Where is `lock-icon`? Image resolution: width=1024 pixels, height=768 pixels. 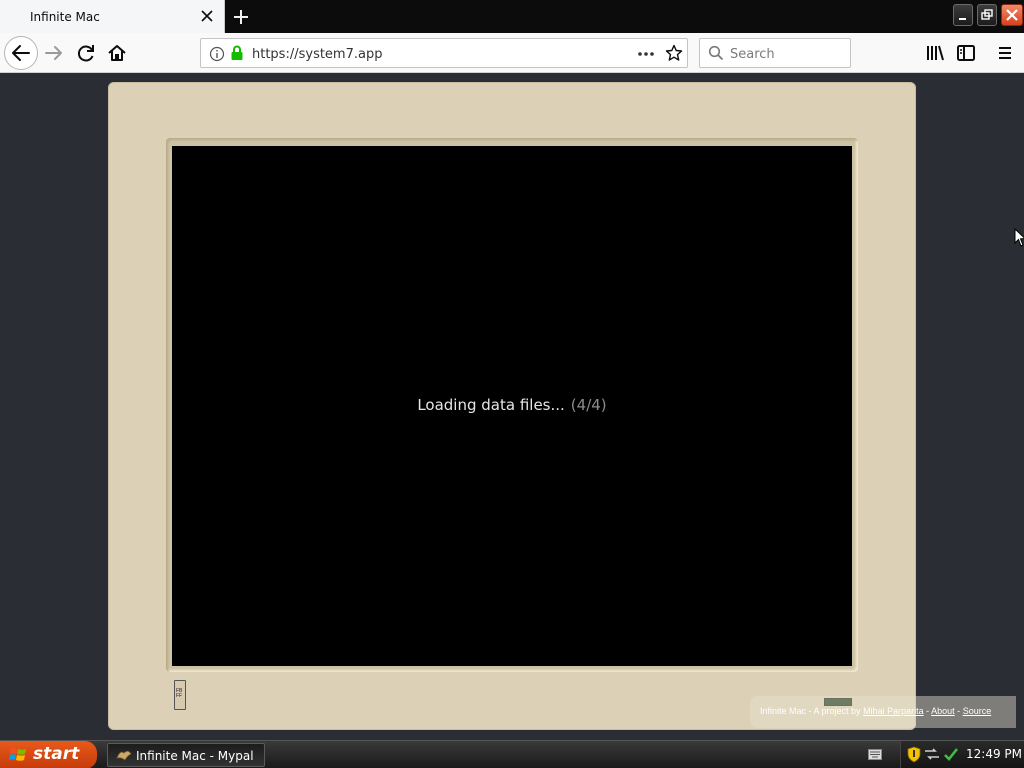 lock-icon is located at coordinates (237, 53).